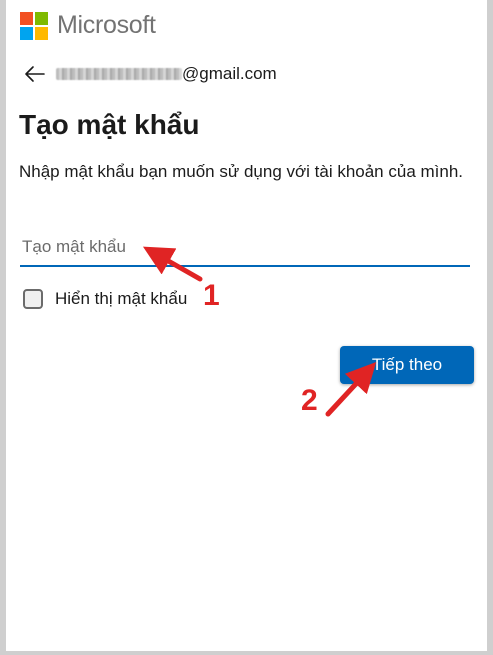 This screenshot has width=493, height=655. What do you see at coordinates (35, 74) in the screenshot?
I see `arrow-left-icon` at bounding box center [35, 74].